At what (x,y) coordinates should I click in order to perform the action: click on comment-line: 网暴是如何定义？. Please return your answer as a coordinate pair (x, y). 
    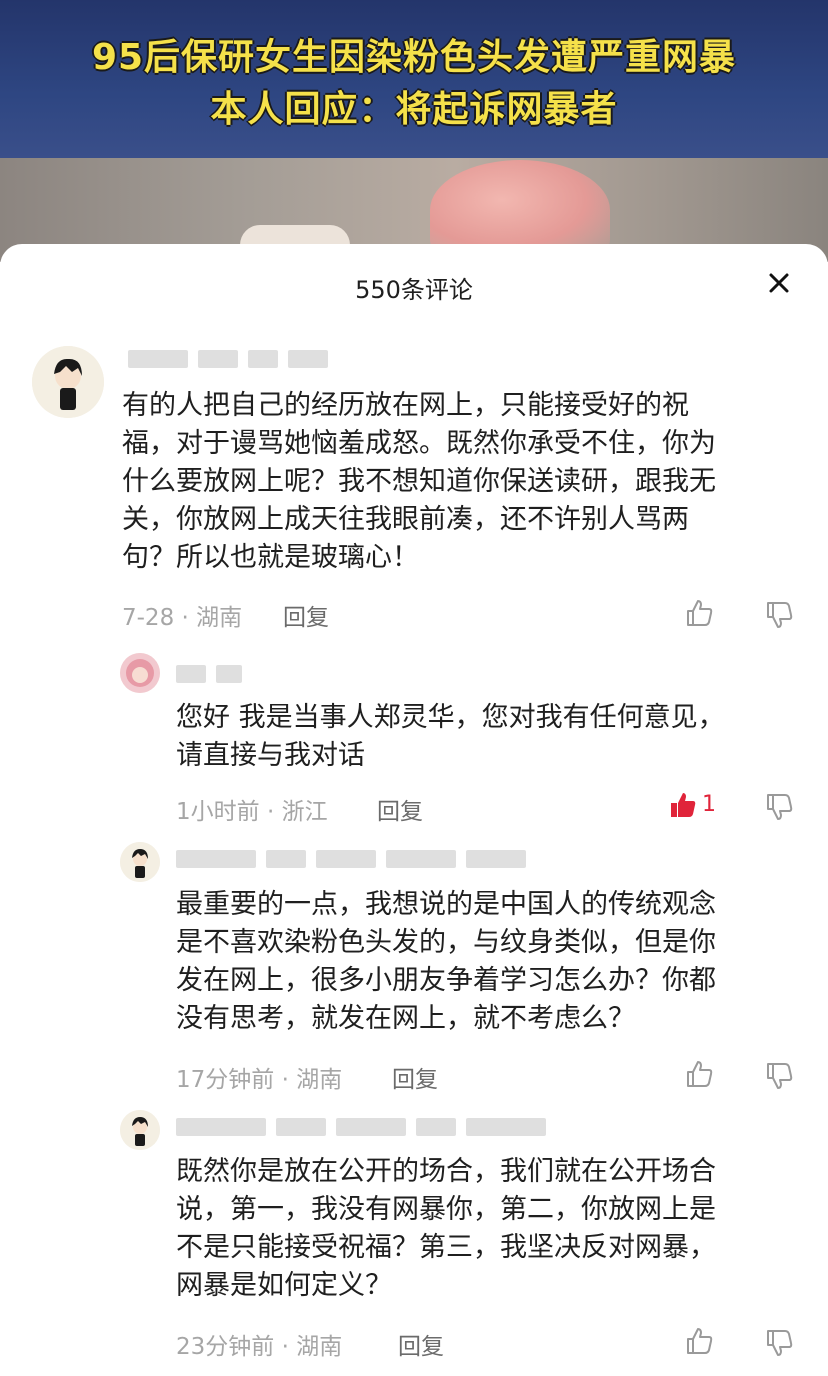
    Looking at the image, I should click on (284, 1285).